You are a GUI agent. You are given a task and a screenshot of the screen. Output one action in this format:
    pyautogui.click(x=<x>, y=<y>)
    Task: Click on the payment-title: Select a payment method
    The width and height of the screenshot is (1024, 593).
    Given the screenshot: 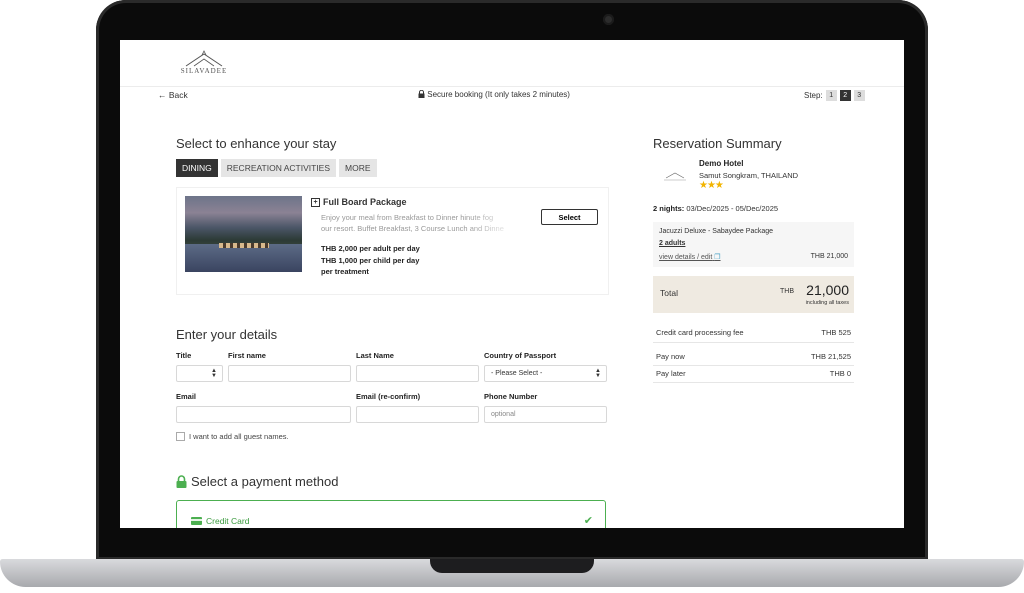 What is the action you would take?
    pyautogui.click(x=257, y=481)
    